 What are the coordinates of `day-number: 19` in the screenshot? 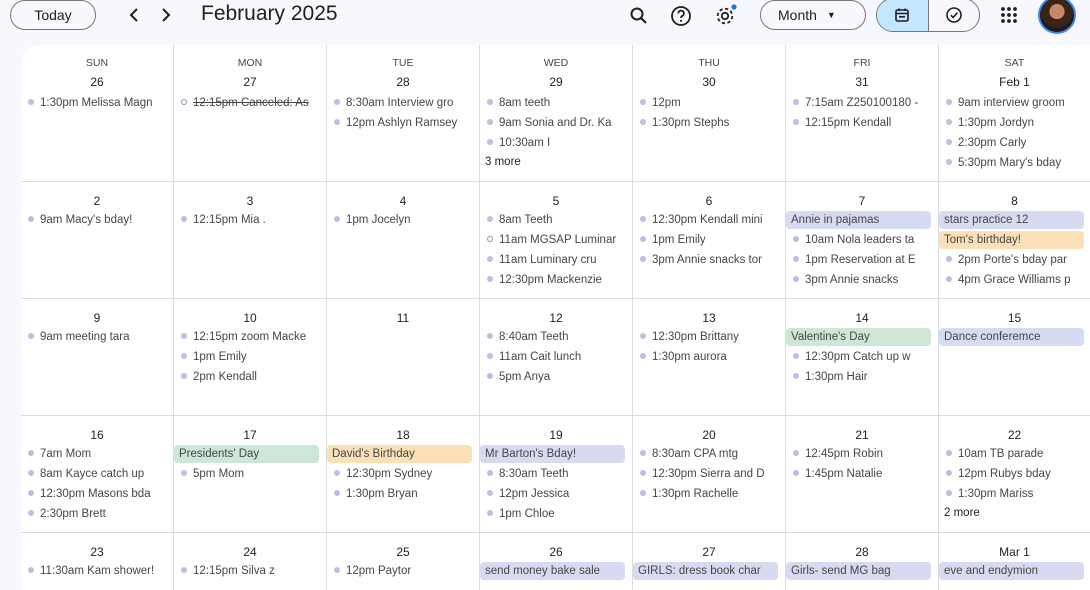 It's located at (556, 435).